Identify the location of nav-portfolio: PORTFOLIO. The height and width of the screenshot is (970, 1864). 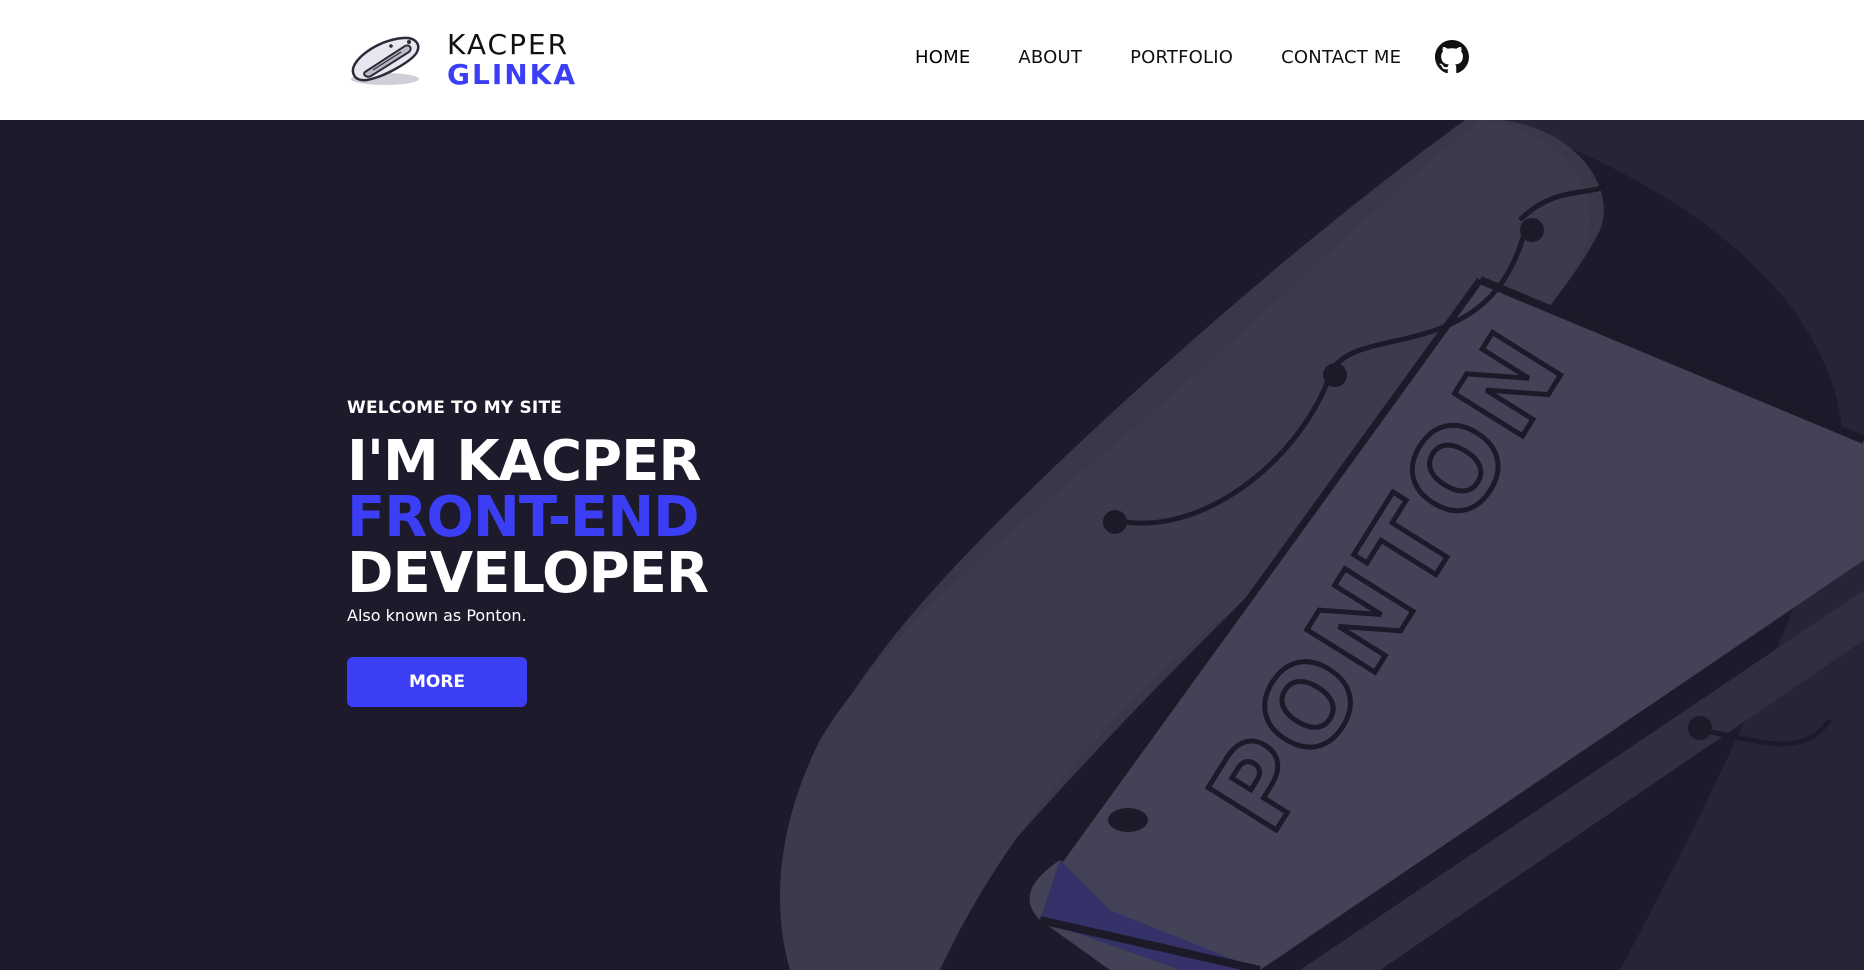
(1181, 57).